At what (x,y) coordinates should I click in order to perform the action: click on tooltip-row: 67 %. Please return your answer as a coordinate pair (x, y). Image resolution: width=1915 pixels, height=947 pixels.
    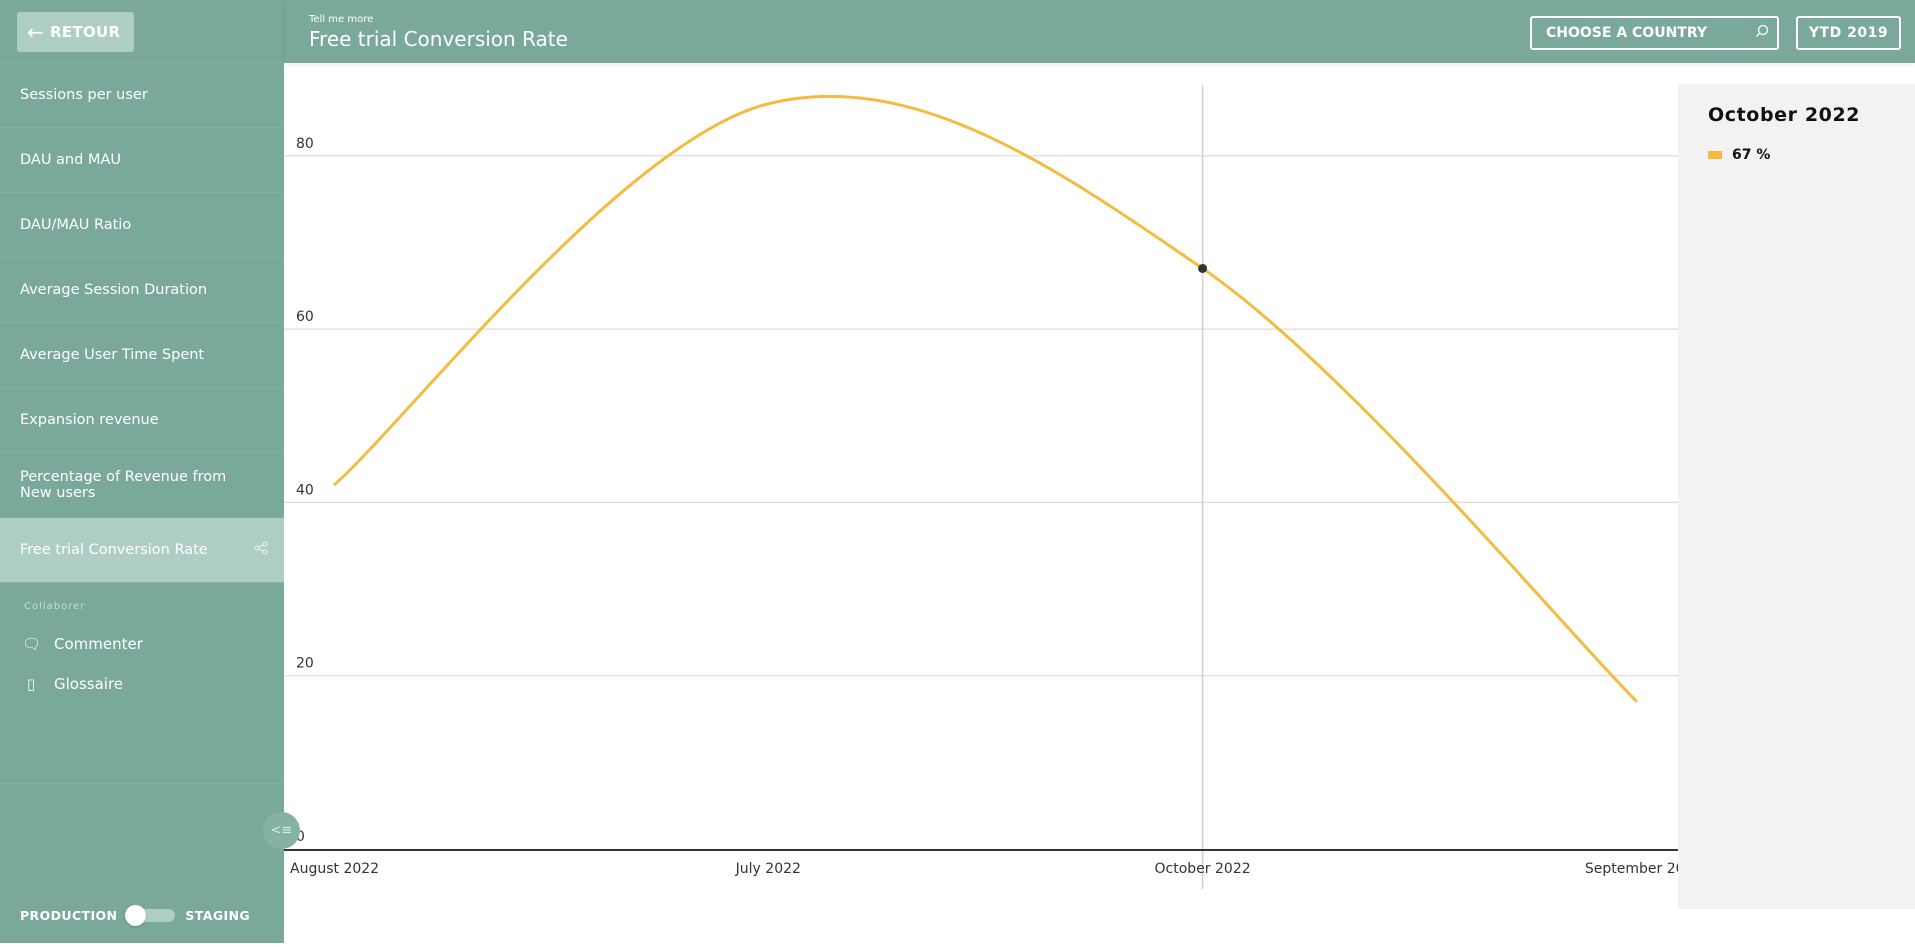
    Looking at the image, I should click on (1739, 155).